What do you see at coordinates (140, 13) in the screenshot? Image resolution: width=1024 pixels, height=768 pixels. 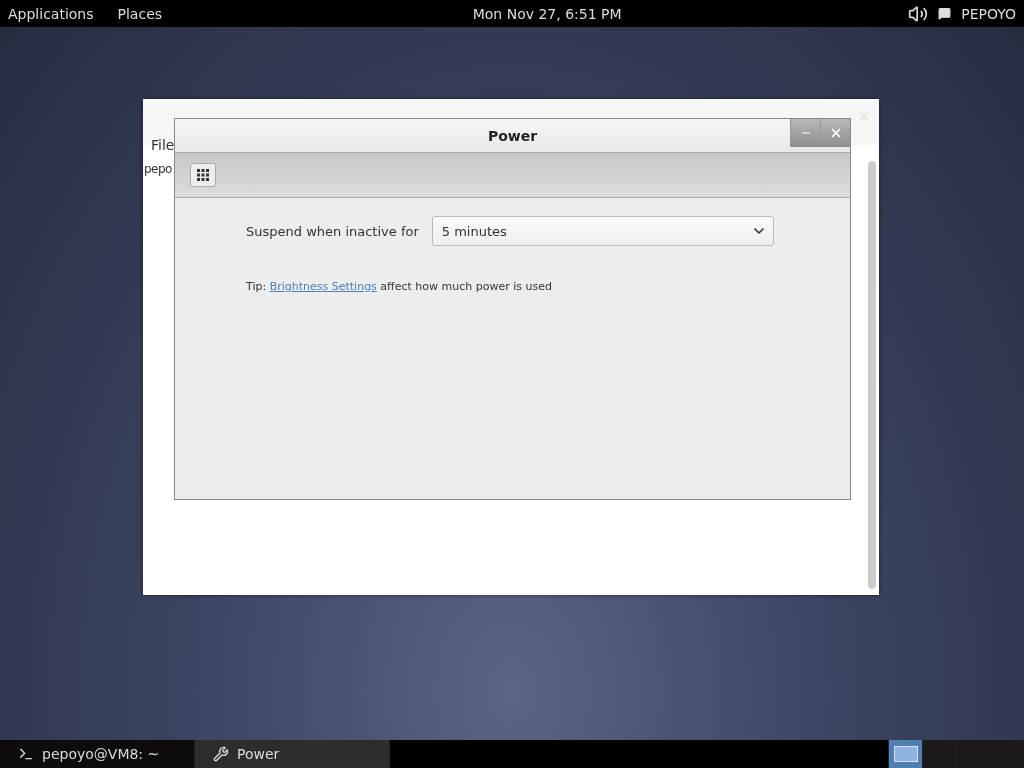 I see `top-menu: Places` at bounding box center [140, 13].